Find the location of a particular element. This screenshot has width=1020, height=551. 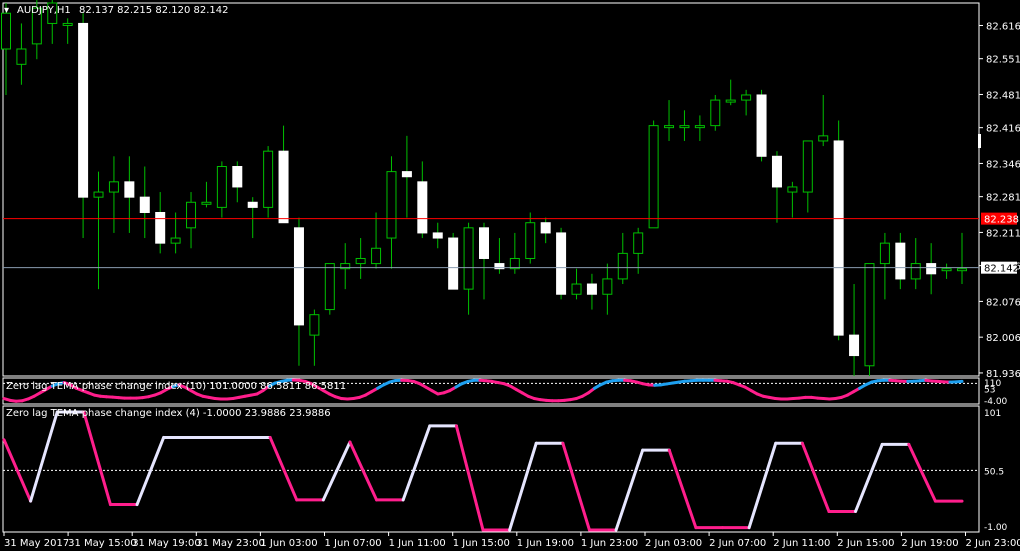

time-tick-label: 31 May 23:00 is located at coordinates (230, 543).